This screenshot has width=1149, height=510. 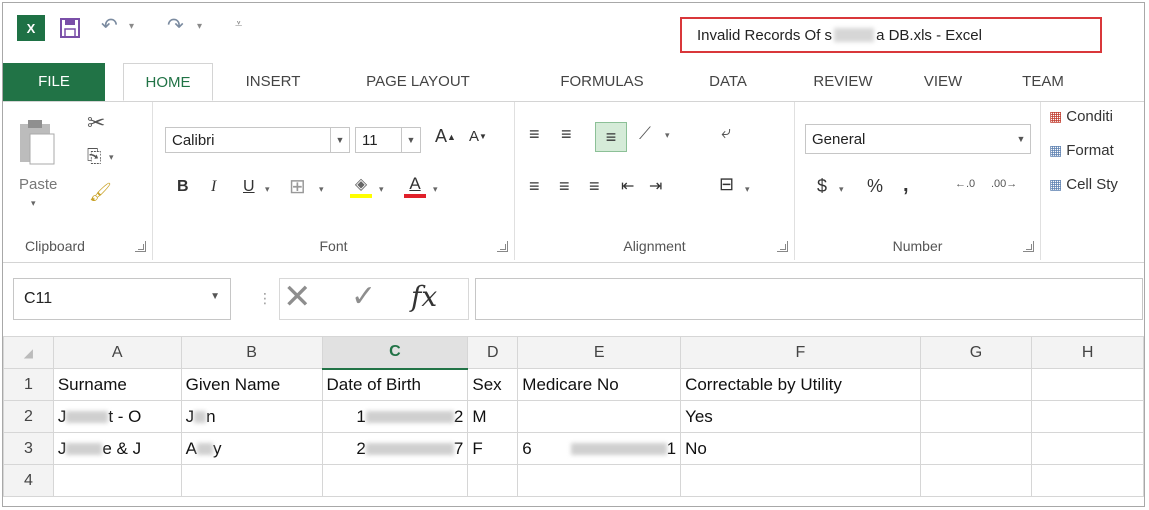 I want to click on col-header-b: B, so click(x=251, y=352).